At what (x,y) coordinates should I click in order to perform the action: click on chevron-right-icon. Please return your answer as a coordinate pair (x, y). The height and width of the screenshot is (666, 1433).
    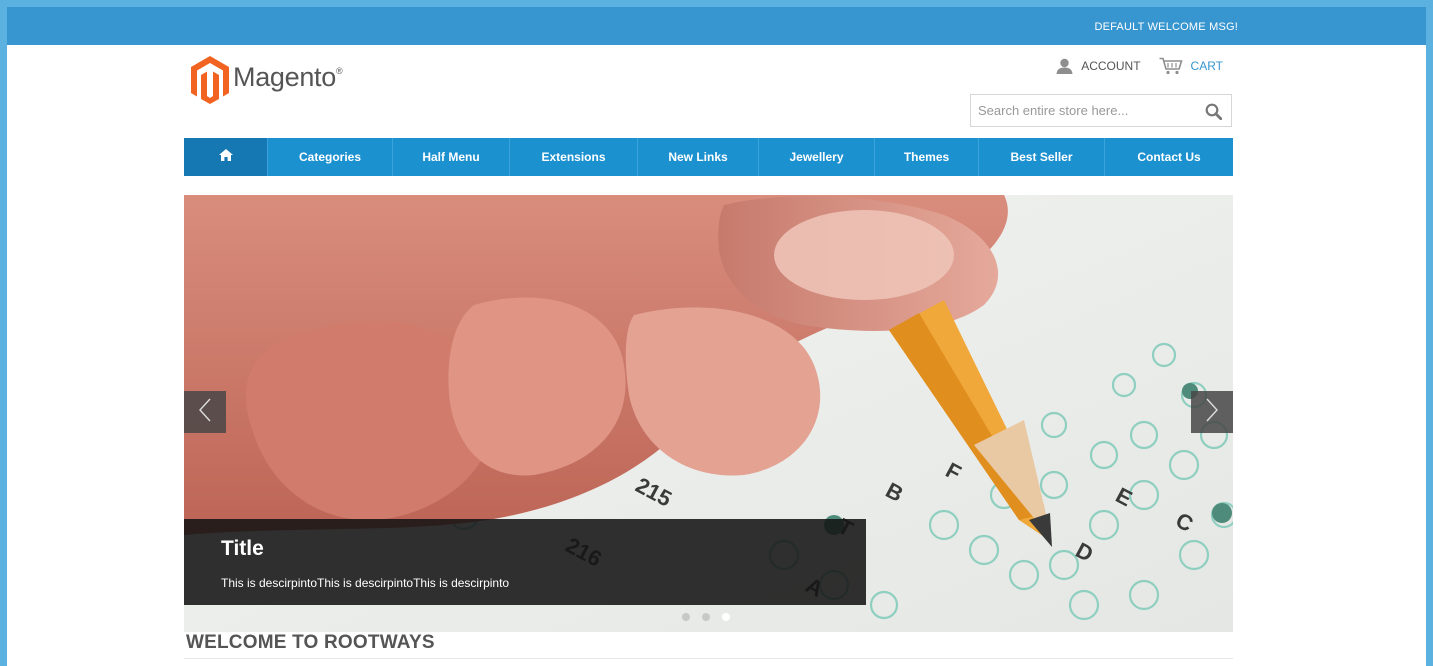
    Looking at the image, I should click on (1212, 412).